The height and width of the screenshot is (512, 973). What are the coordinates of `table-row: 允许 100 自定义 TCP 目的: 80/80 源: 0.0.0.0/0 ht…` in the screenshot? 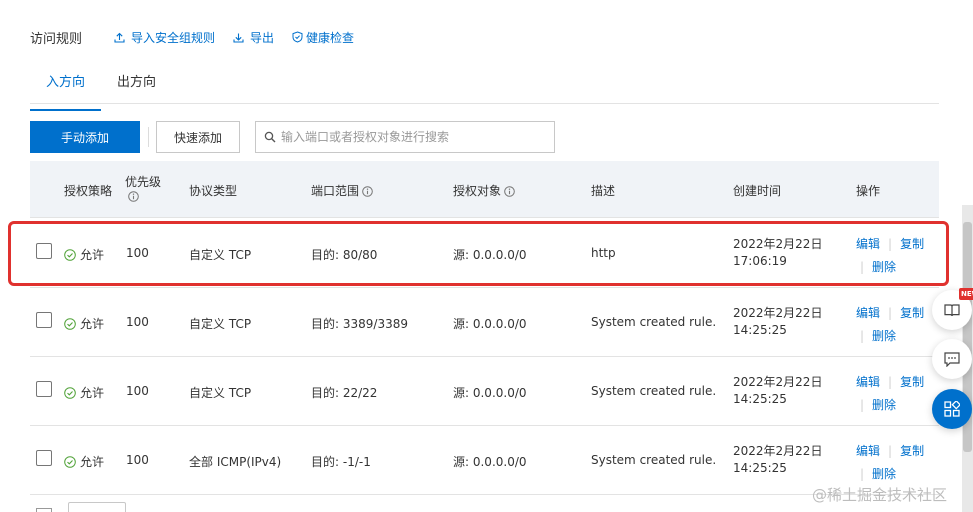 It's located at (484, 253).